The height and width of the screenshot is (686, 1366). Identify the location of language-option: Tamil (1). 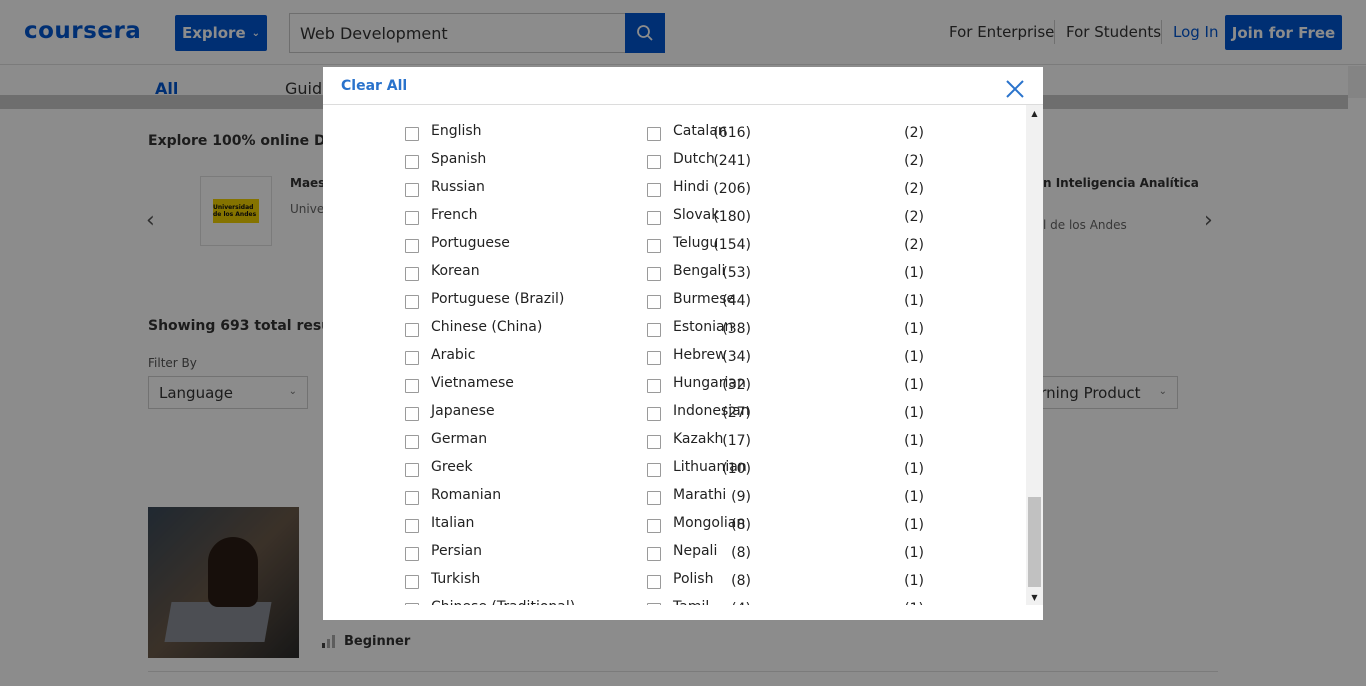
(673, 601).